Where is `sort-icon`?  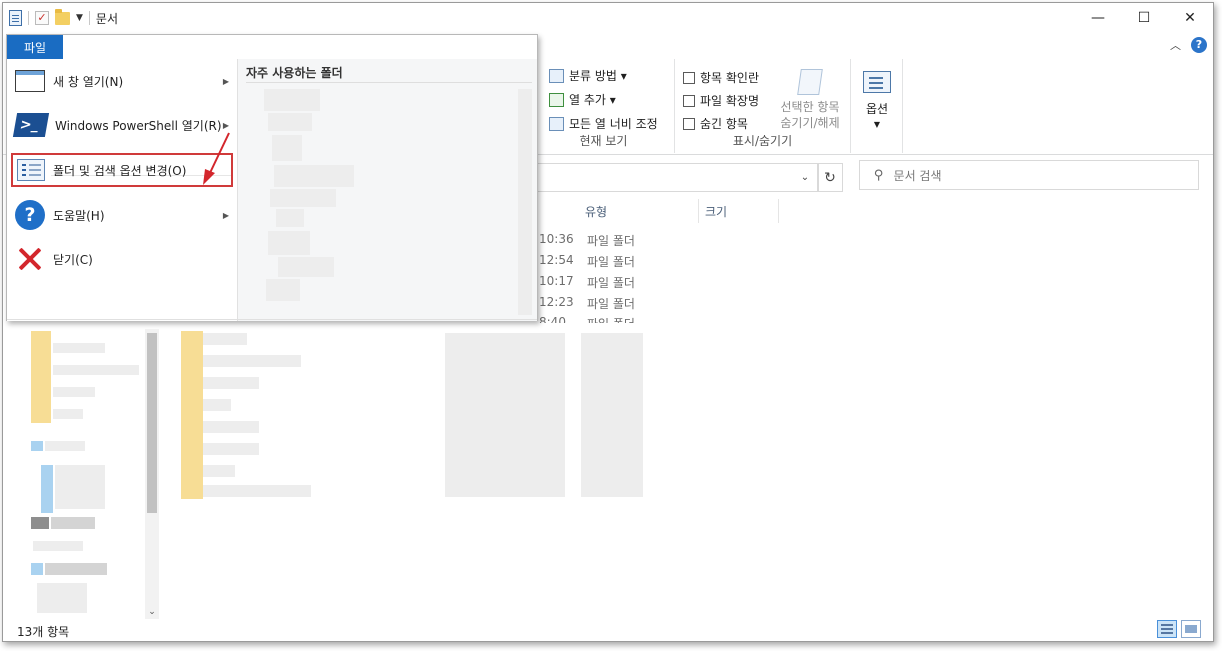
sort-icon is located at coordinates (556, 75).